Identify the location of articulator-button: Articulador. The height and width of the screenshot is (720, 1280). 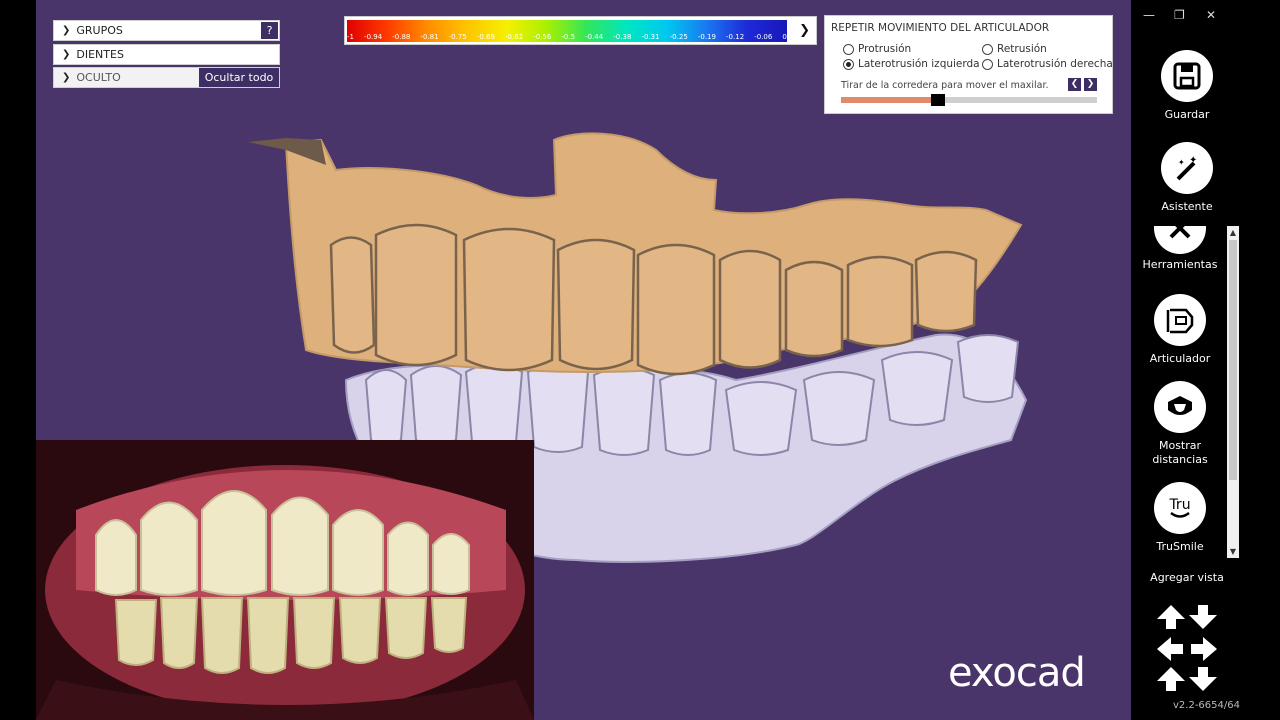
(1180, 330).